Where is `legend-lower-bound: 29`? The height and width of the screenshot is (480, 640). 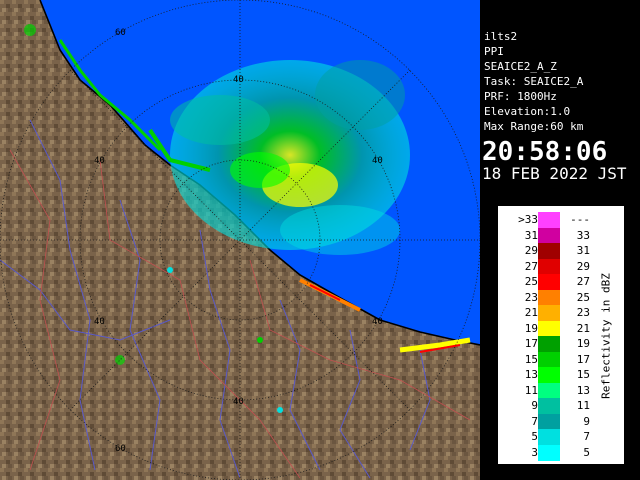
legend-lower-bound: 29 is located at coordinates (531, 250).